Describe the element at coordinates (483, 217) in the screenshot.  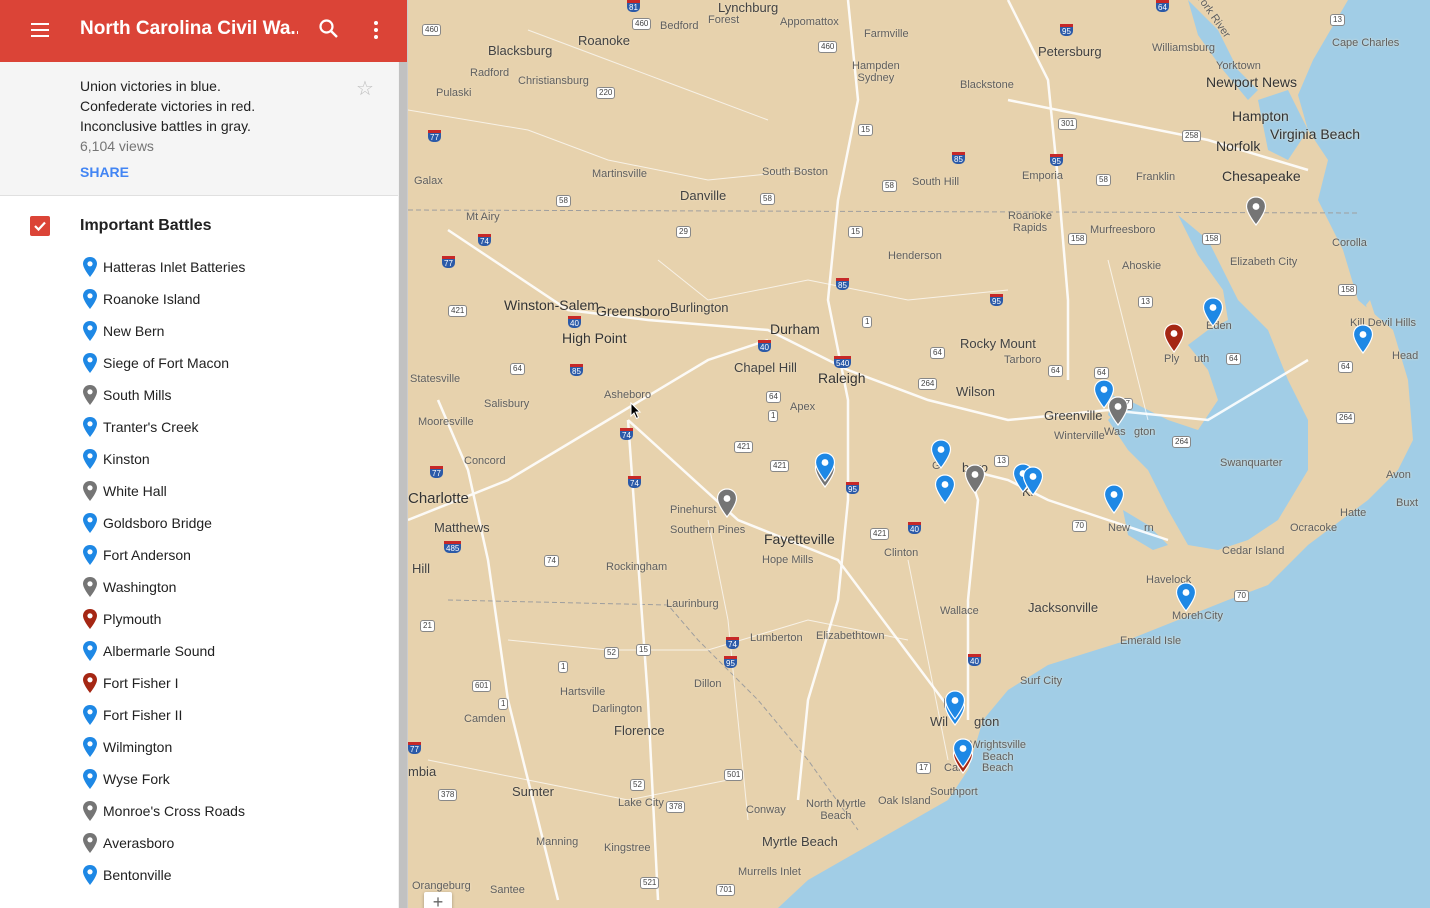
I see `place-label: Mt Airy` at that location.